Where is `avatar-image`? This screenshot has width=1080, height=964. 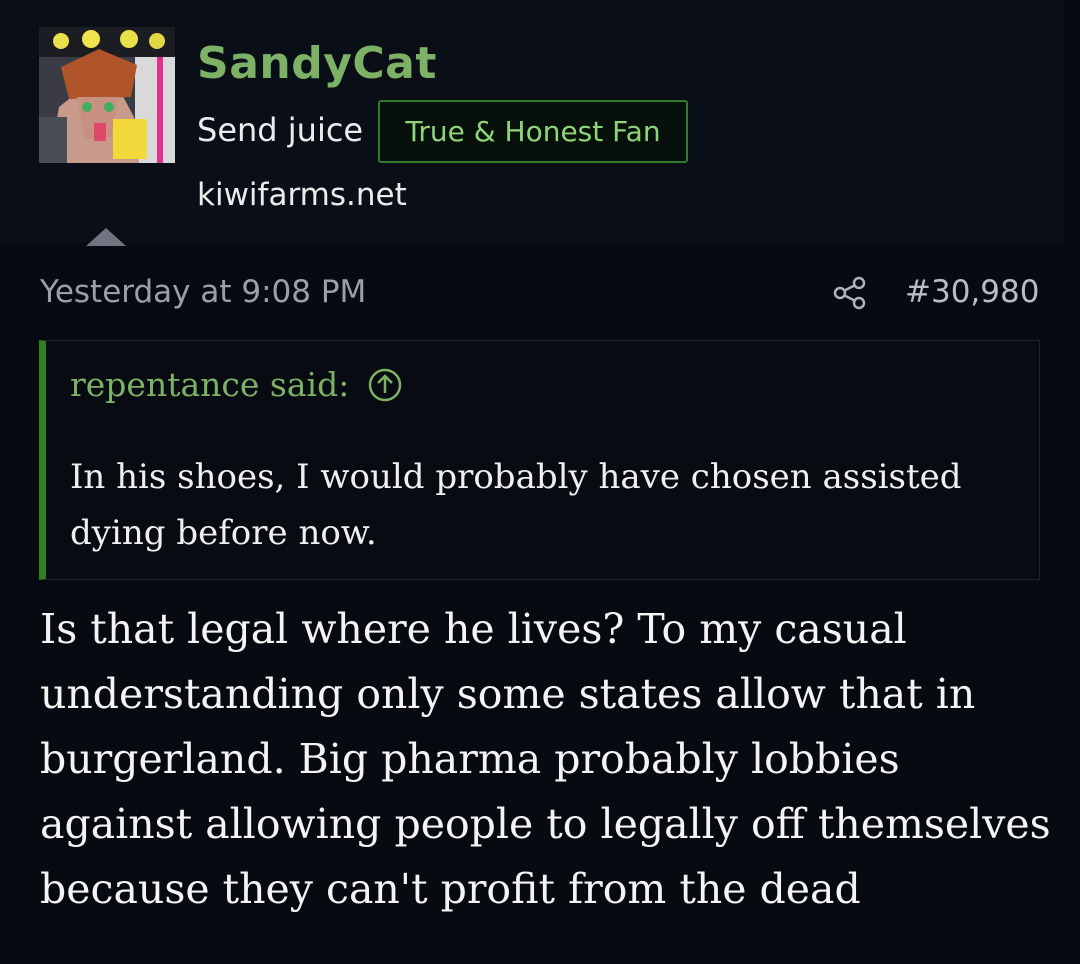 avatar-image is located at coordinates (107, 95).